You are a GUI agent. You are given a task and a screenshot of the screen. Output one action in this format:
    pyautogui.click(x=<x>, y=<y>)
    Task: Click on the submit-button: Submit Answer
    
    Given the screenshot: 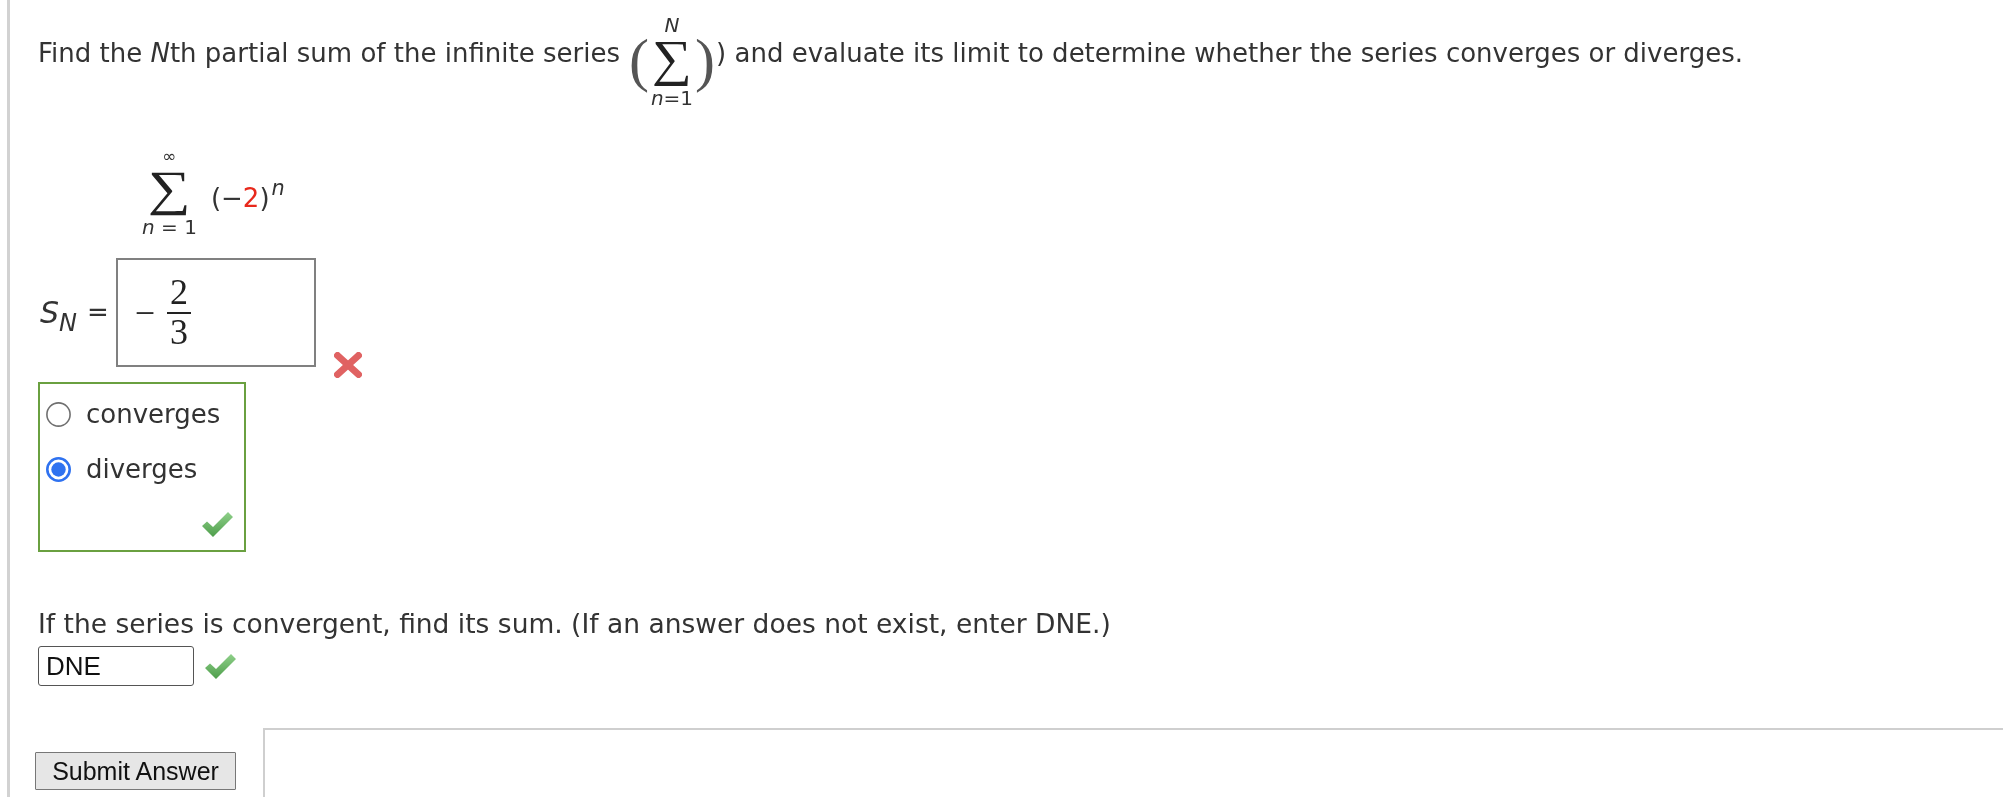 What is the action you would take?
    pyautogui.click(x=135, y=771)
    